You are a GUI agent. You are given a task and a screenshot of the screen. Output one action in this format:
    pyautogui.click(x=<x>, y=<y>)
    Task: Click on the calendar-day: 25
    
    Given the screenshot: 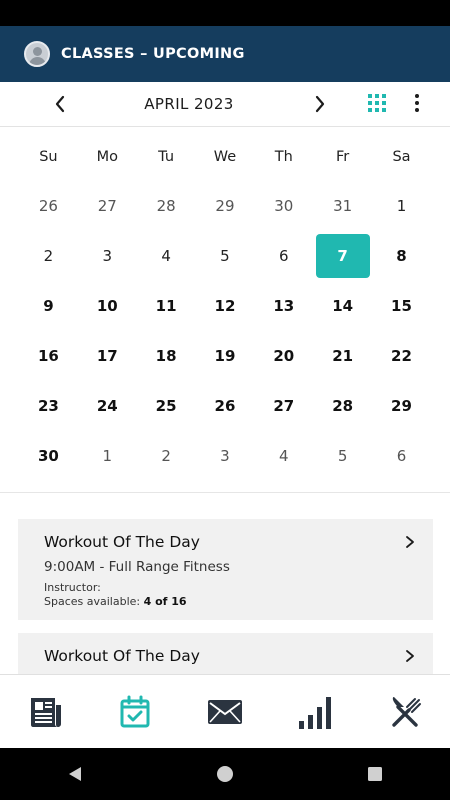 What is the action you would take?
    pyautogui.click(x=166, y=406)
    